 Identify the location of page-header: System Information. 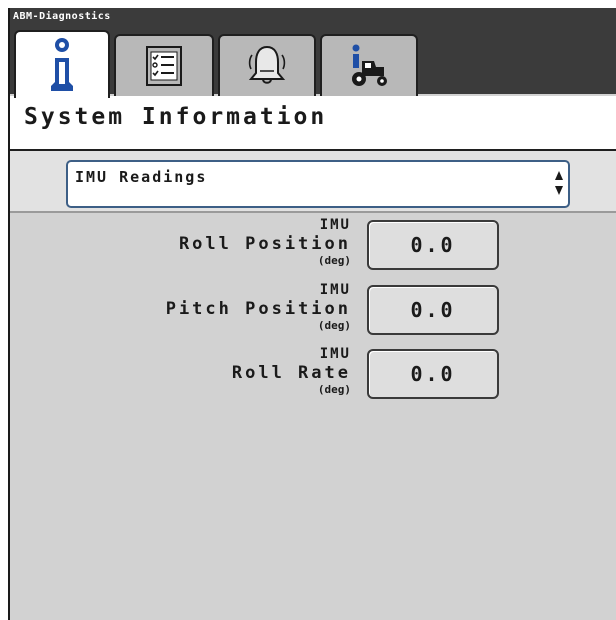
(313, 123).